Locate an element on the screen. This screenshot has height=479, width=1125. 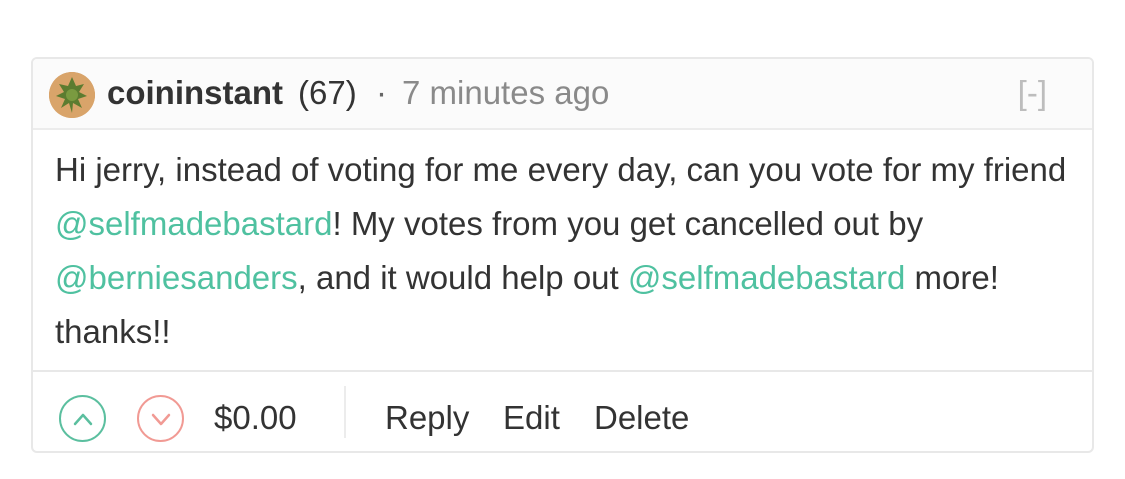
footer-divider is located at coordinates (345, 412).